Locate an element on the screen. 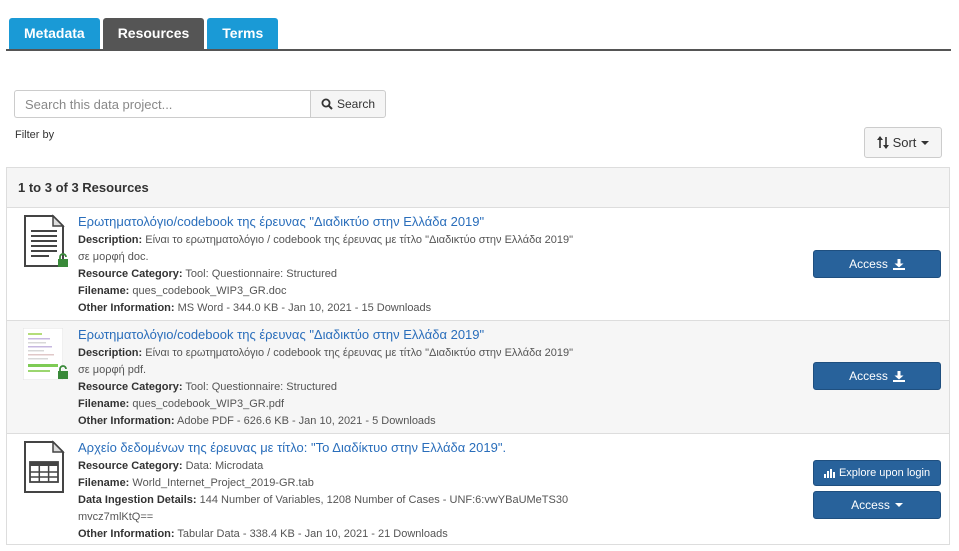  filter-label: Filter by is located at coordinates (35, 135).